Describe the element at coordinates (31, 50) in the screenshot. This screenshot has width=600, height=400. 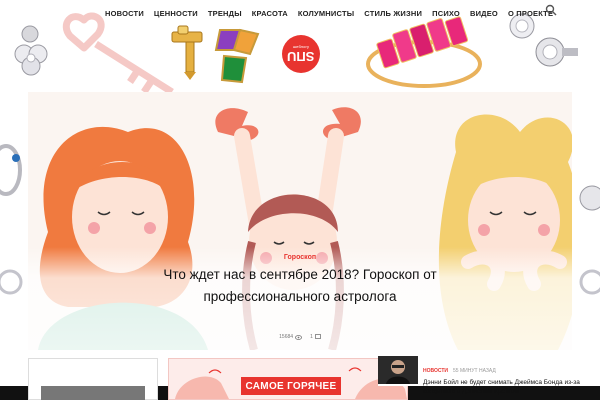
I see `silver-earring-image` at that location.